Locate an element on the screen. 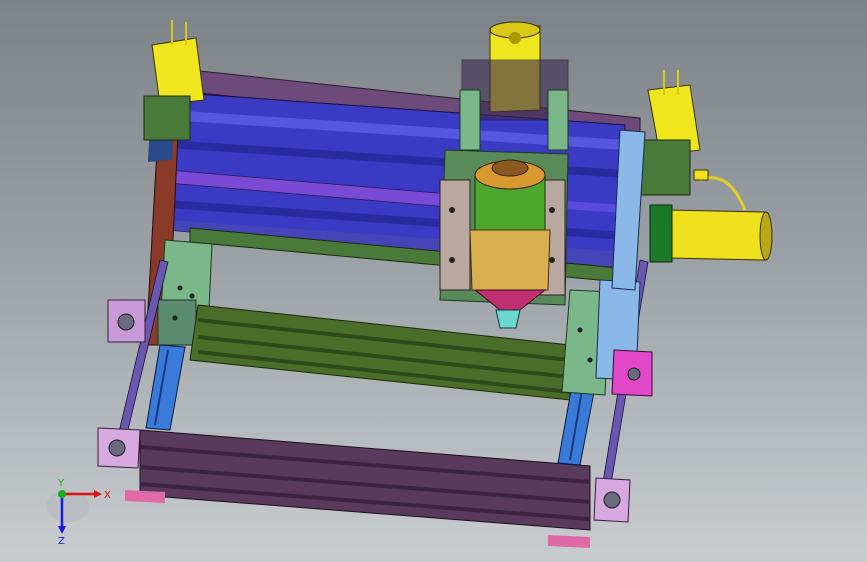  axis-triad: X Y Z is located at coordinates (78, 512).